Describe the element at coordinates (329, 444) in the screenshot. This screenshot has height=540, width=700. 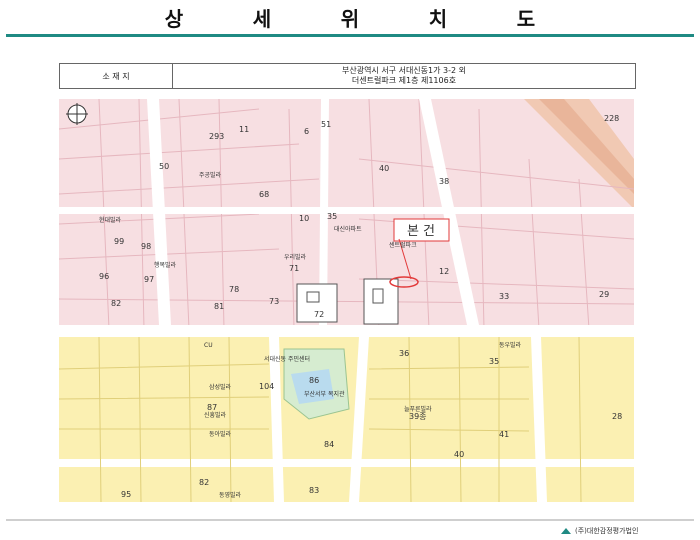
I see `lot-number: 84` at that location.